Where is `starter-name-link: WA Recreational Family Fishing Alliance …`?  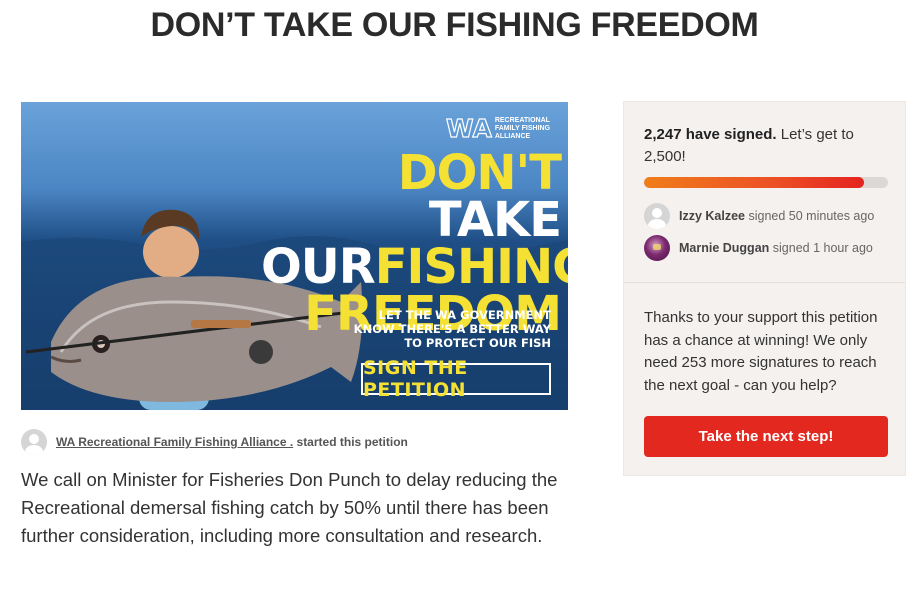 starter-name-link: WA Recreational Family Fishing Alliance … is located at coordinates (174, 442).